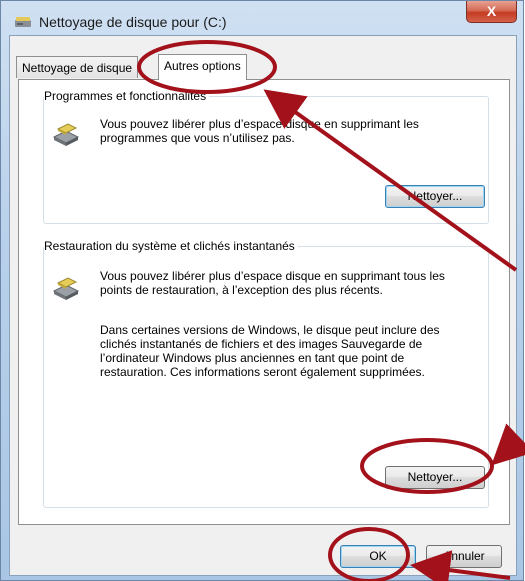  I want to click on title-bar: Nettoyage de disque pour (C:) X, so click(262, 18).